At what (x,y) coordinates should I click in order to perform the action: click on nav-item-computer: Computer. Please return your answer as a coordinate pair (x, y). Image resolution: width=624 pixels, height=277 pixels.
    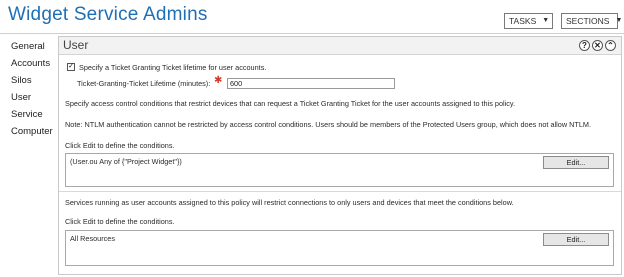
    Looking at the image, I should click on (32, 131).